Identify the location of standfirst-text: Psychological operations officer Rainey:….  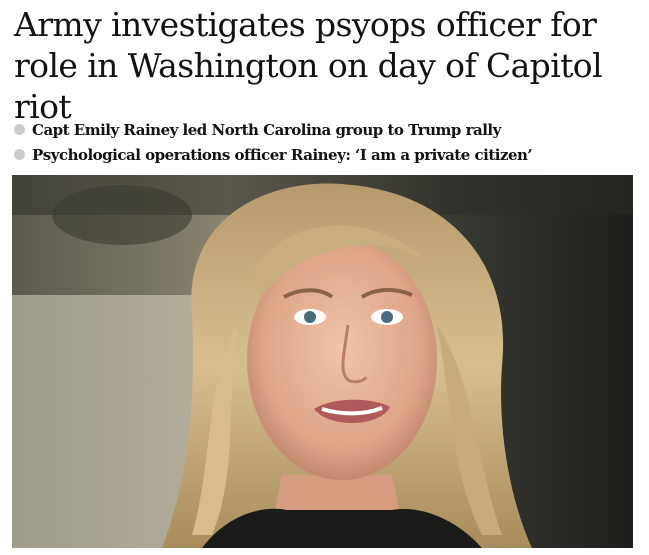
(282, 154).